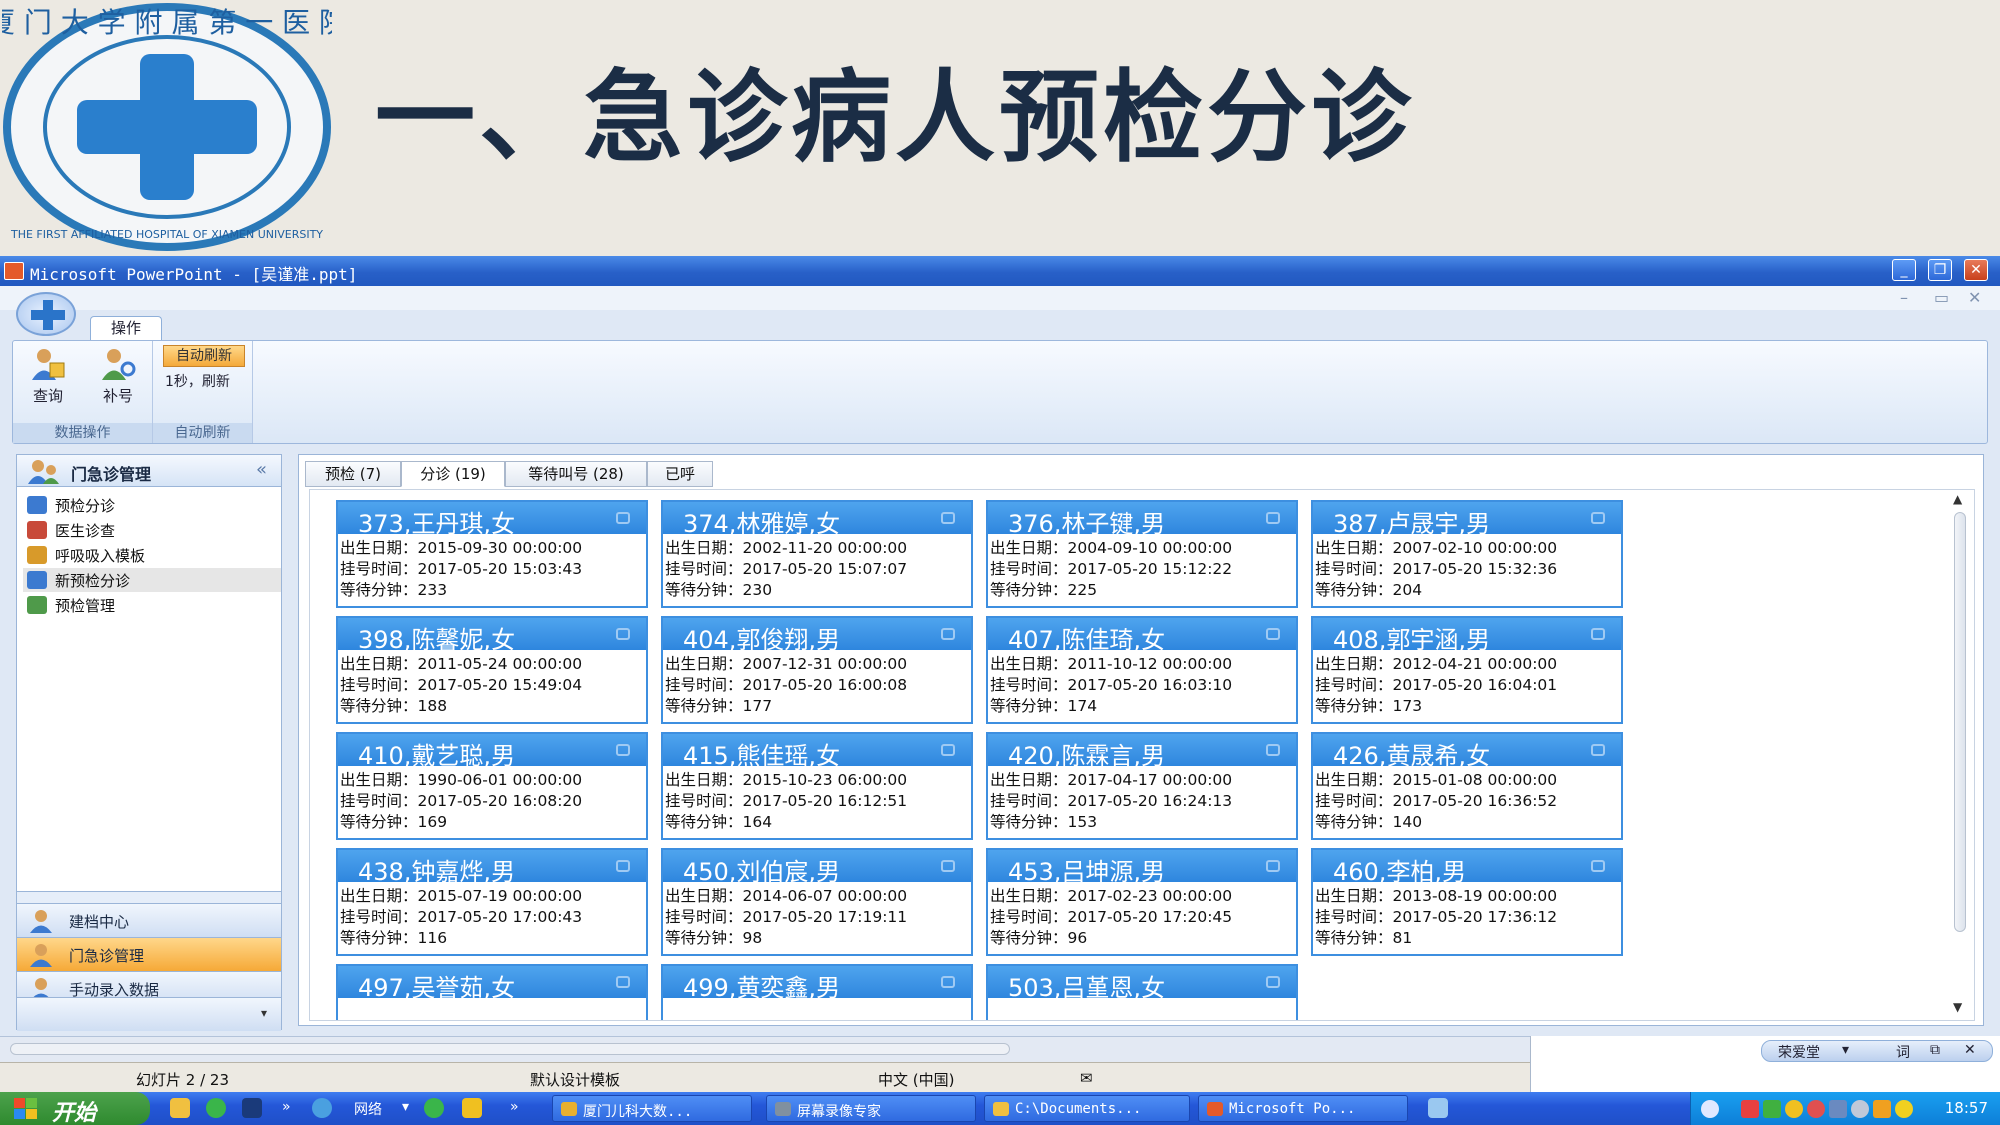 The image size is (2000, 1125). I want to click on splitter-handle, so click(149, 897).